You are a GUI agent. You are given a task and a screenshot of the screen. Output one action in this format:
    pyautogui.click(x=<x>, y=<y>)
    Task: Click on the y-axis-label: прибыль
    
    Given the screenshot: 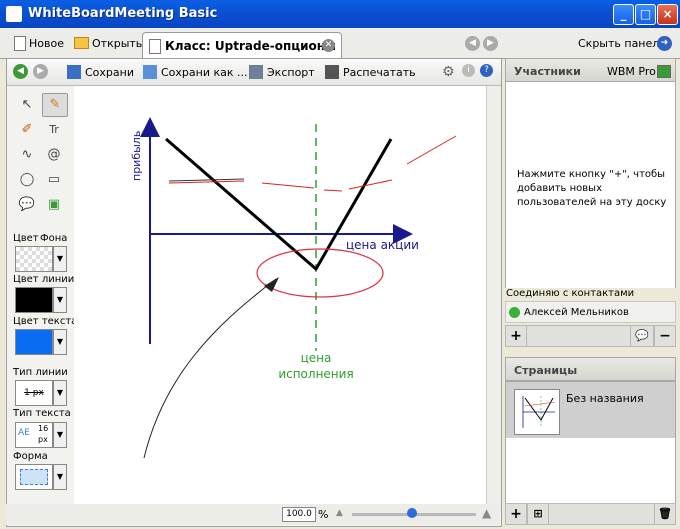 What is the action you would take?
    pyautogui.click(x=136, y=156)
    